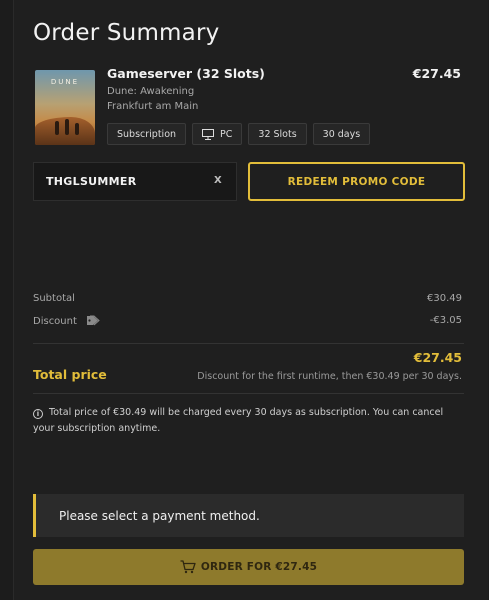 The height and width of the screenshot is (600, 489). What do you see at coordinates (159, 515) in the screenshot?
I see `payment-notice-text: Please select a payment method.` at bounding box center [159, 515].